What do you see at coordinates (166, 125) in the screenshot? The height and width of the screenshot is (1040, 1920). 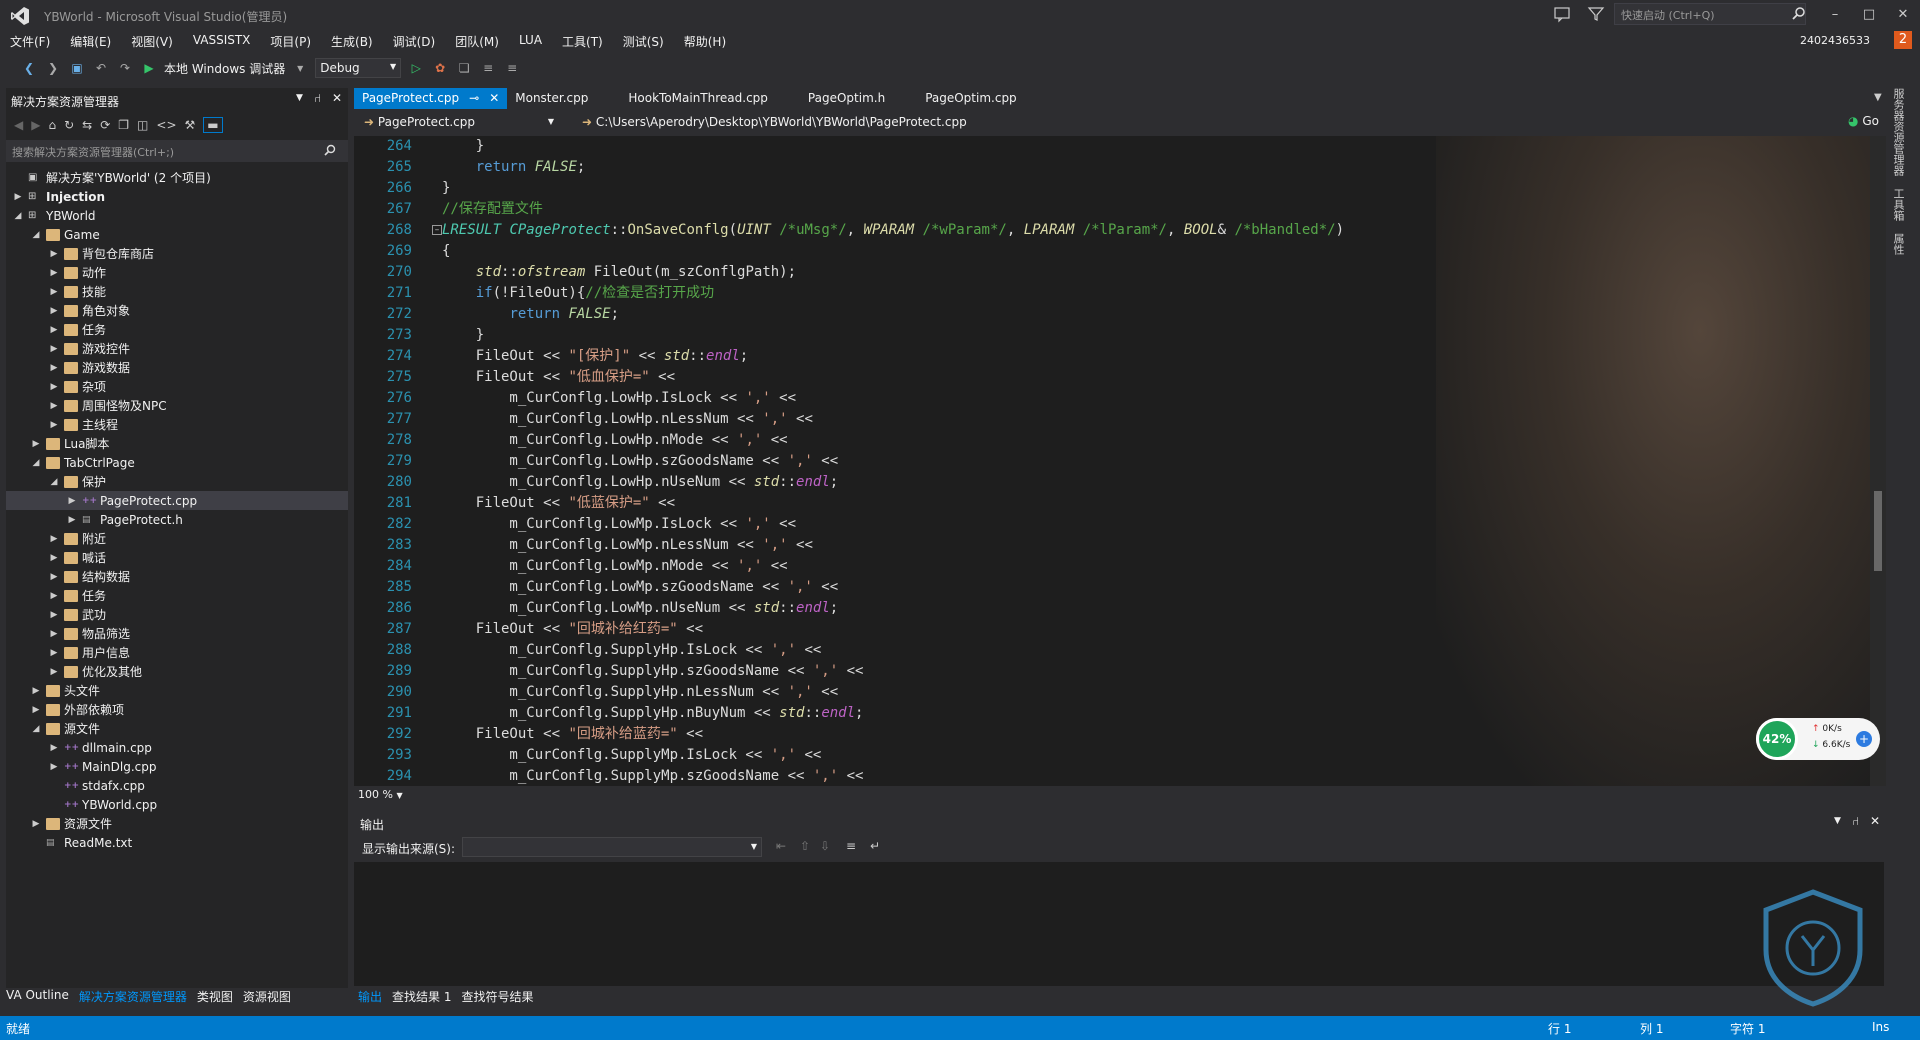 I see `view-code-icon: <>` at bounding box center [166, 125].